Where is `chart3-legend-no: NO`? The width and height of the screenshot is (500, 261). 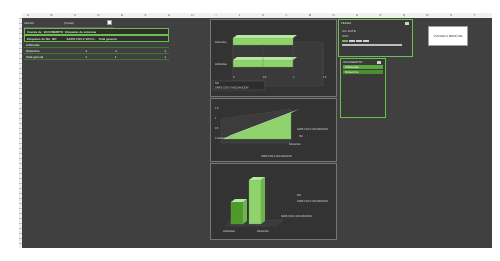
chart3-legend-no: NO is located at coordinates (299, 195).